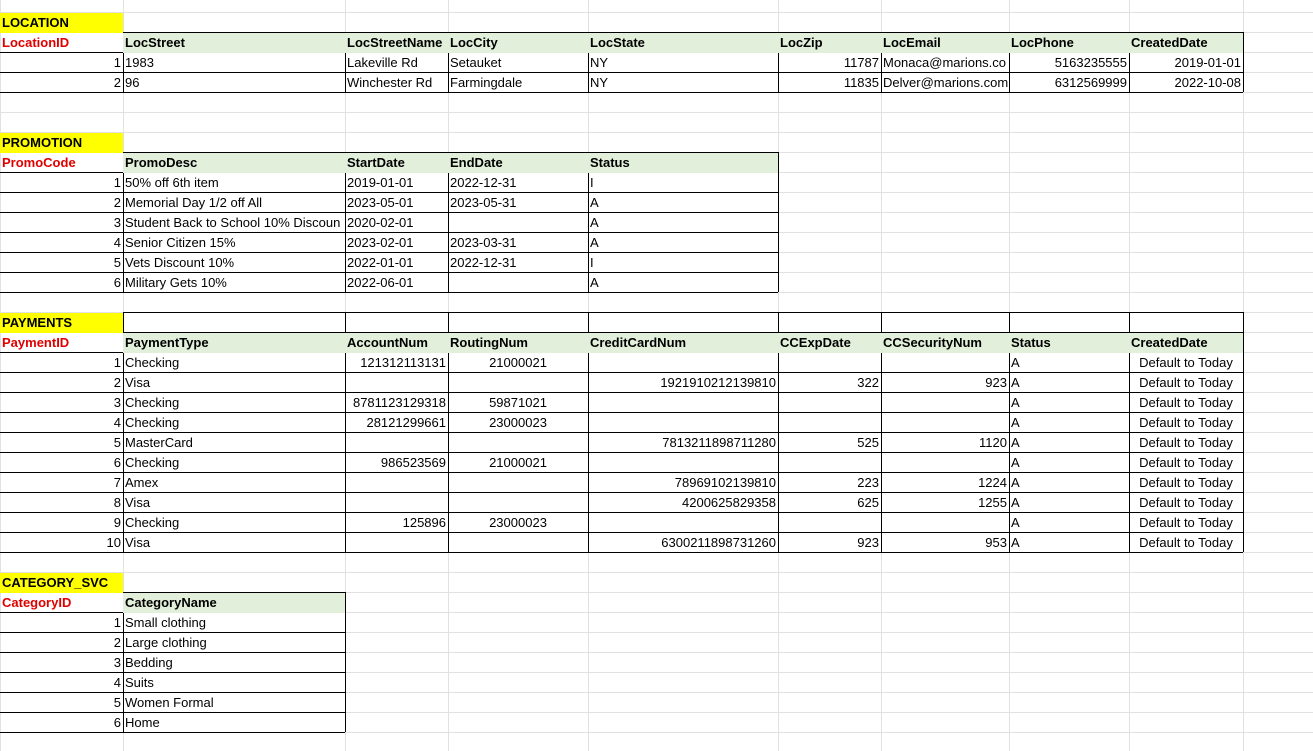 Image resolution: width=1313 pixels, height=751 pixels. I want to click on payments-cell: 28121299661, so click(396, 423).